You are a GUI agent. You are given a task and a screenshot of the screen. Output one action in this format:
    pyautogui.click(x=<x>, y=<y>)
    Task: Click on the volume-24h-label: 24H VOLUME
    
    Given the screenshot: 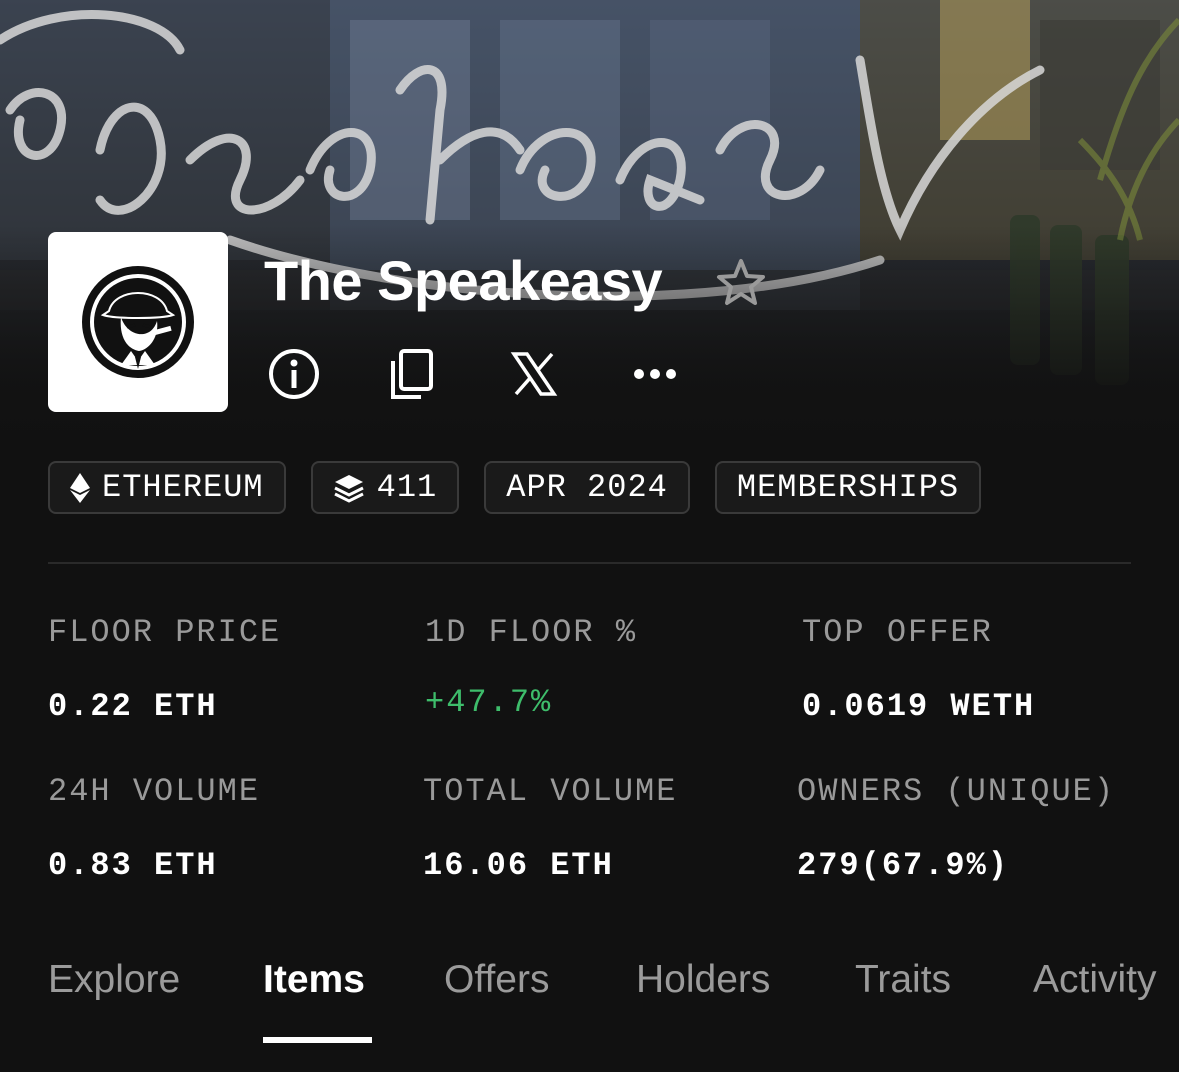 What is the action you would take?
    pyautogui.click(x=154, y=791)
    